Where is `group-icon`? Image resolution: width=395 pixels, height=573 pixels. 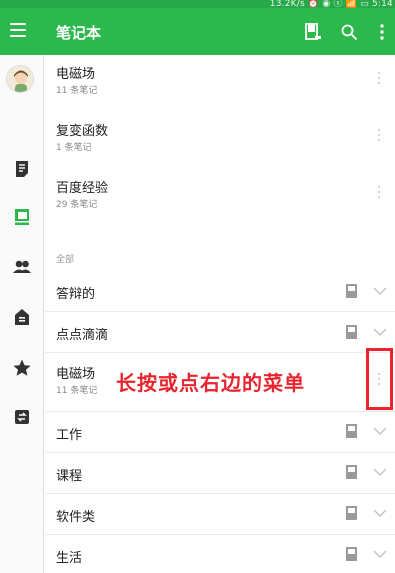 group-icon is located at coordinates (22, 267).